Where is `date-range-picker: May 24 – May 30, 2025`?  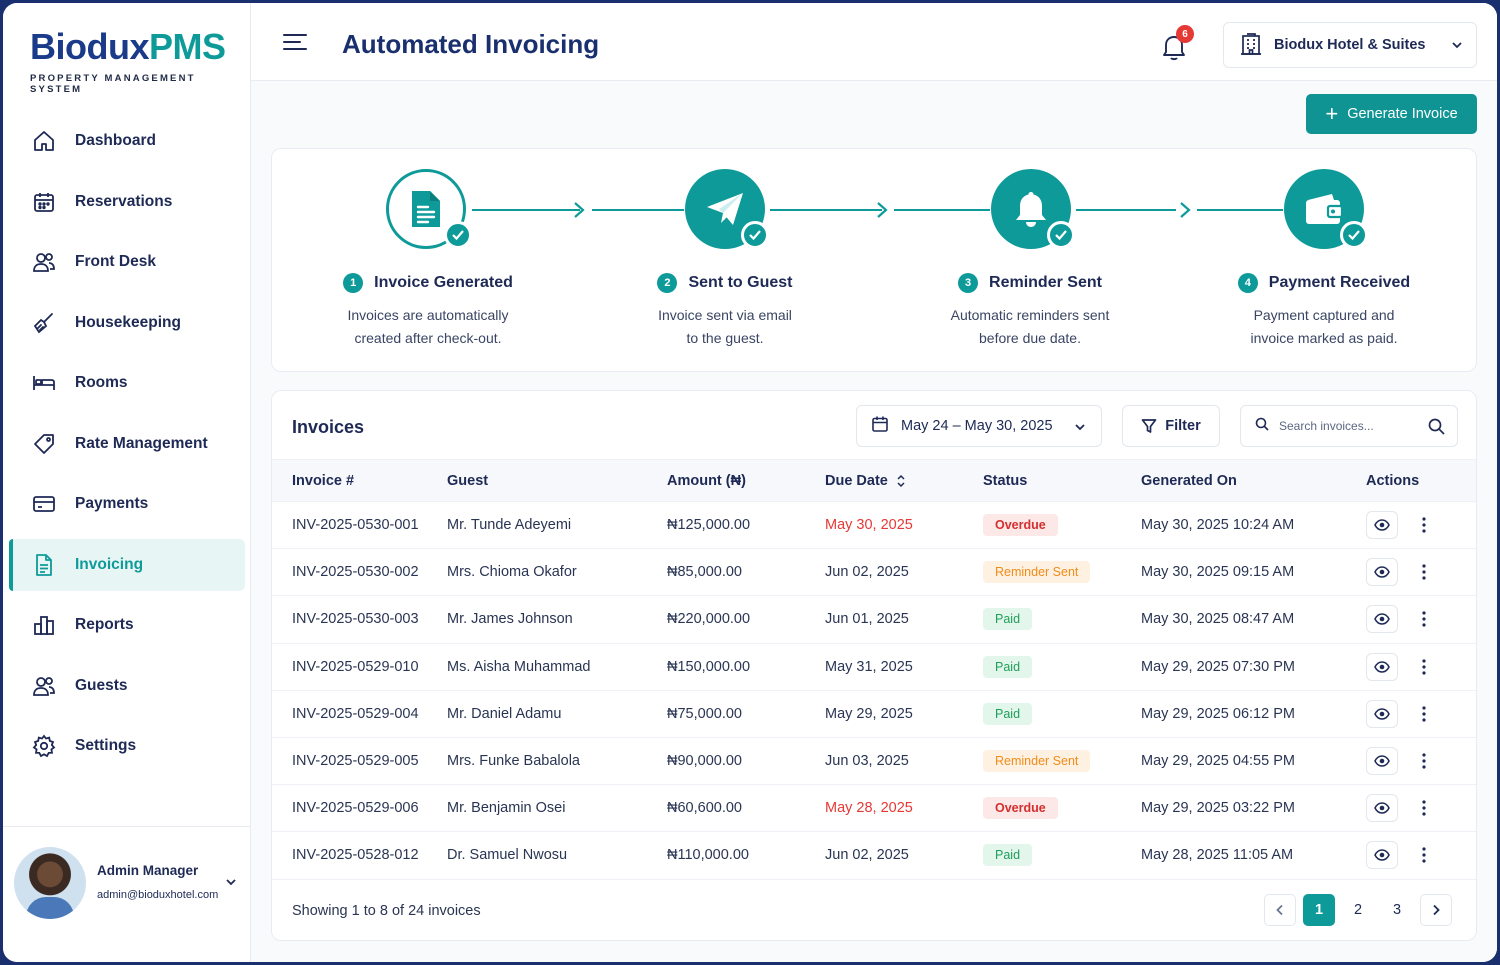
date-range-picker: May 24 – May 30, 2025 is located at coordinates (979, 426).